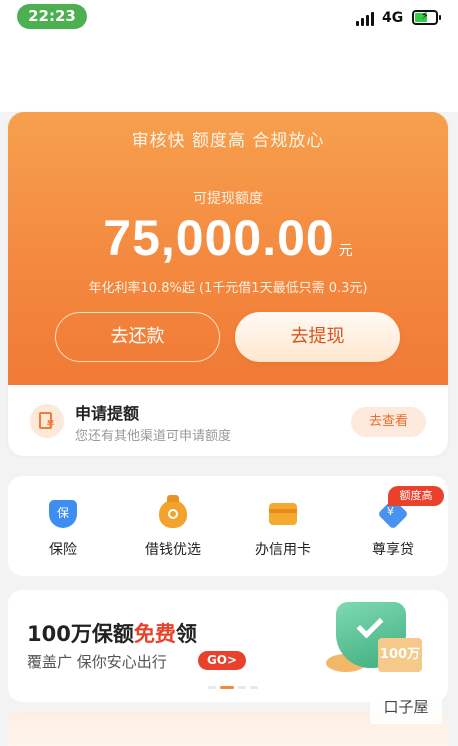  What do you see at coordinates (229, 74) in the screenshot?
I see `header-area` at bounding box center [229, 74].